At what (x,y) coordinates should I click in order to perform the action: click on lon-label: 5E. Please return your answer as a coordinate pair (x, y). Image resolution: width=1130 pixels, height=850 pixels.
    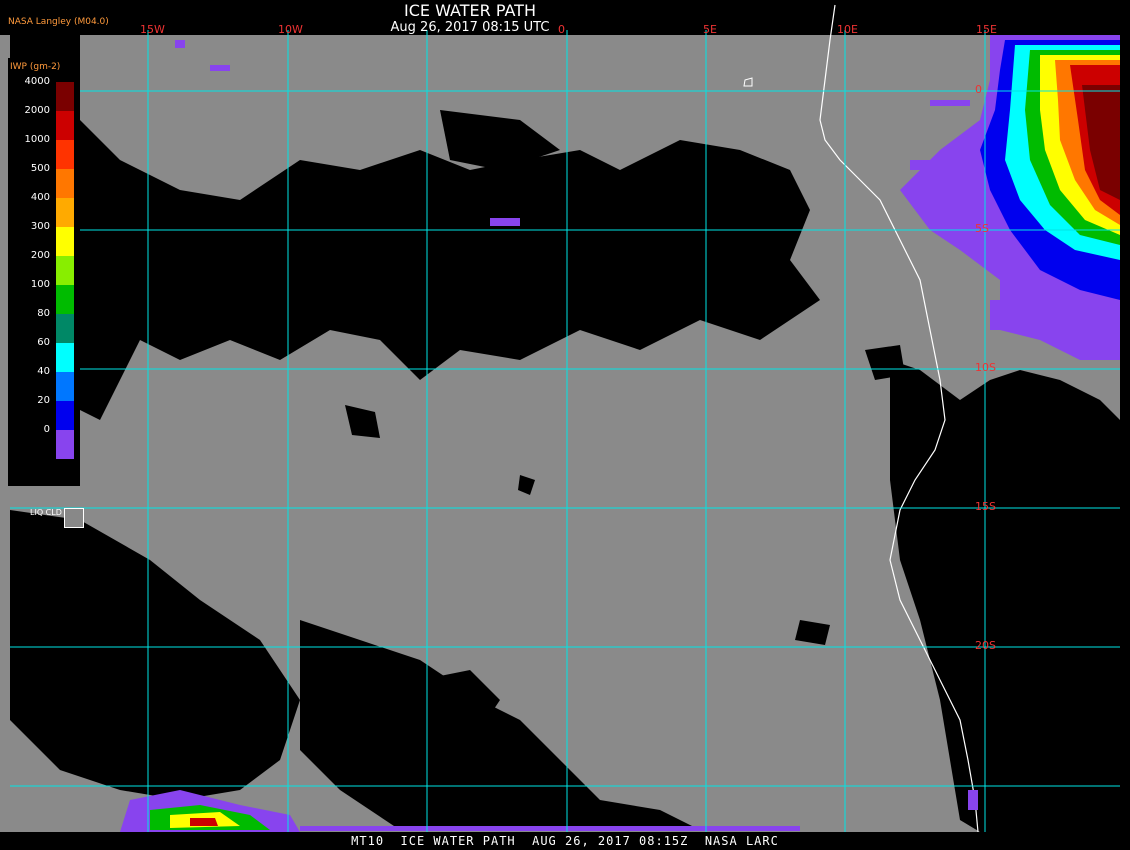
    Looking at the image, I should click on (710, 29).